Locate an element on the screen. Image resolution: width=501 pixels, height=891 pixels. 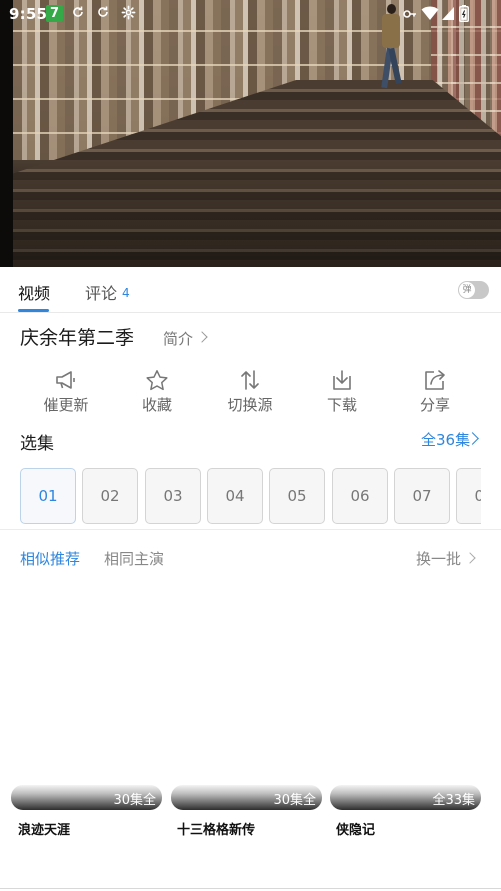
section-divider is located at coordinates (250, 529).